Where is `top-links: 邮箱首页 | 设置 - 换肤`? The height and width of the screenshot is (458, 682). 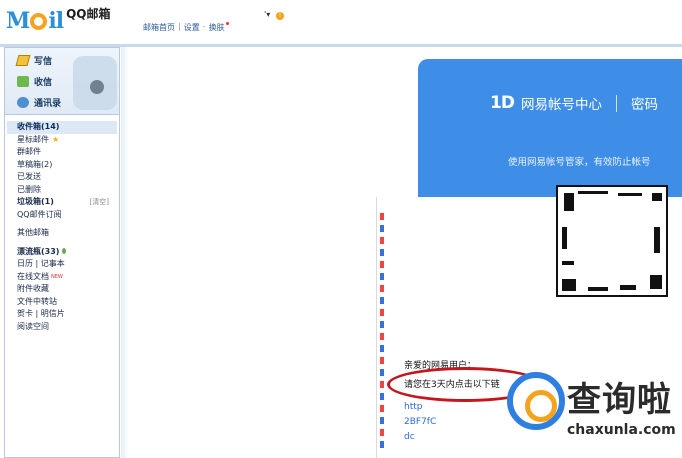
top-links: 邮箱首页 | 设置 - 换肤 is located at coordinates (186, 27).